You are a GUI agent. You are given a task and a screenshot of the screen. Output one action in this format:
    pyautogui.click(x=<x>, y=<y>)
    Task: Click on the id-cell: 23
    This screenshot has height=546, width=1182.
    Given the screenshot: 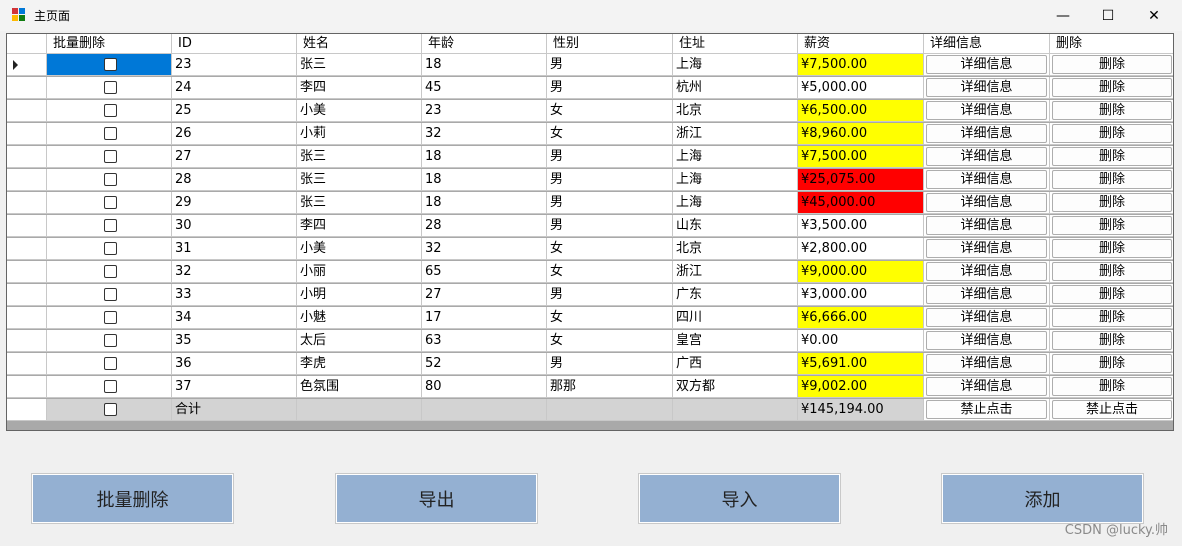 What is the action you would take?
    pyautogui.click(x=234, y=65)
    